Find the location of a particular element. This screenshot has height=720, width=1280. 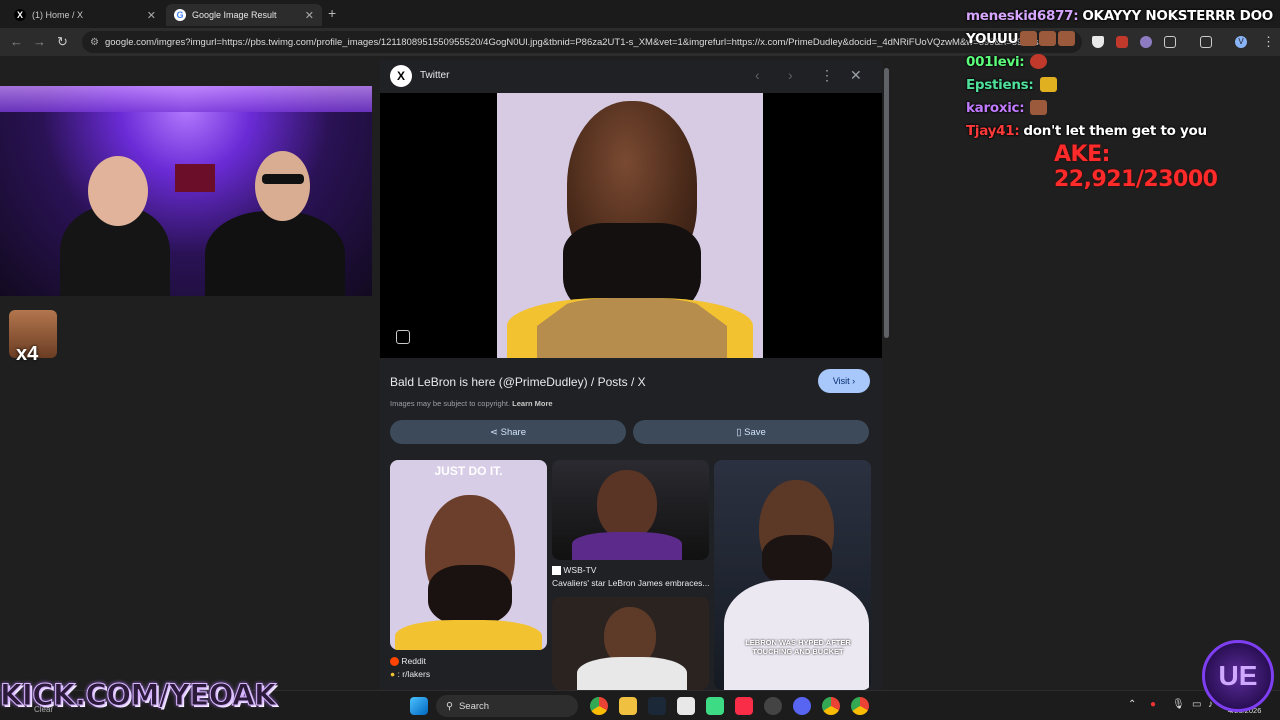

chat-username: Epstiens: is located at coordinates (1000, 84).